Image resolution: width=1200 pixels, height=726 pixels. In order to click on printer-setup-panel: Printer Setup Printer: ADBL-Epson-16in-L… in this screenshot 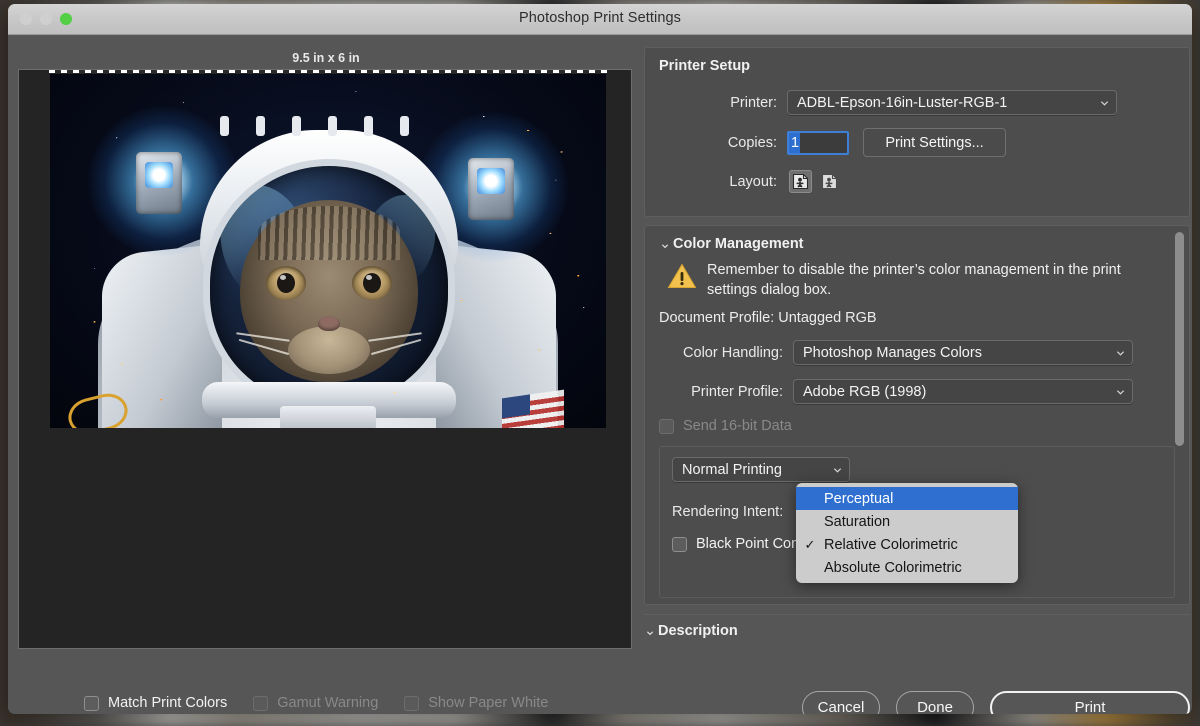, I will do `click(917, 132)`.